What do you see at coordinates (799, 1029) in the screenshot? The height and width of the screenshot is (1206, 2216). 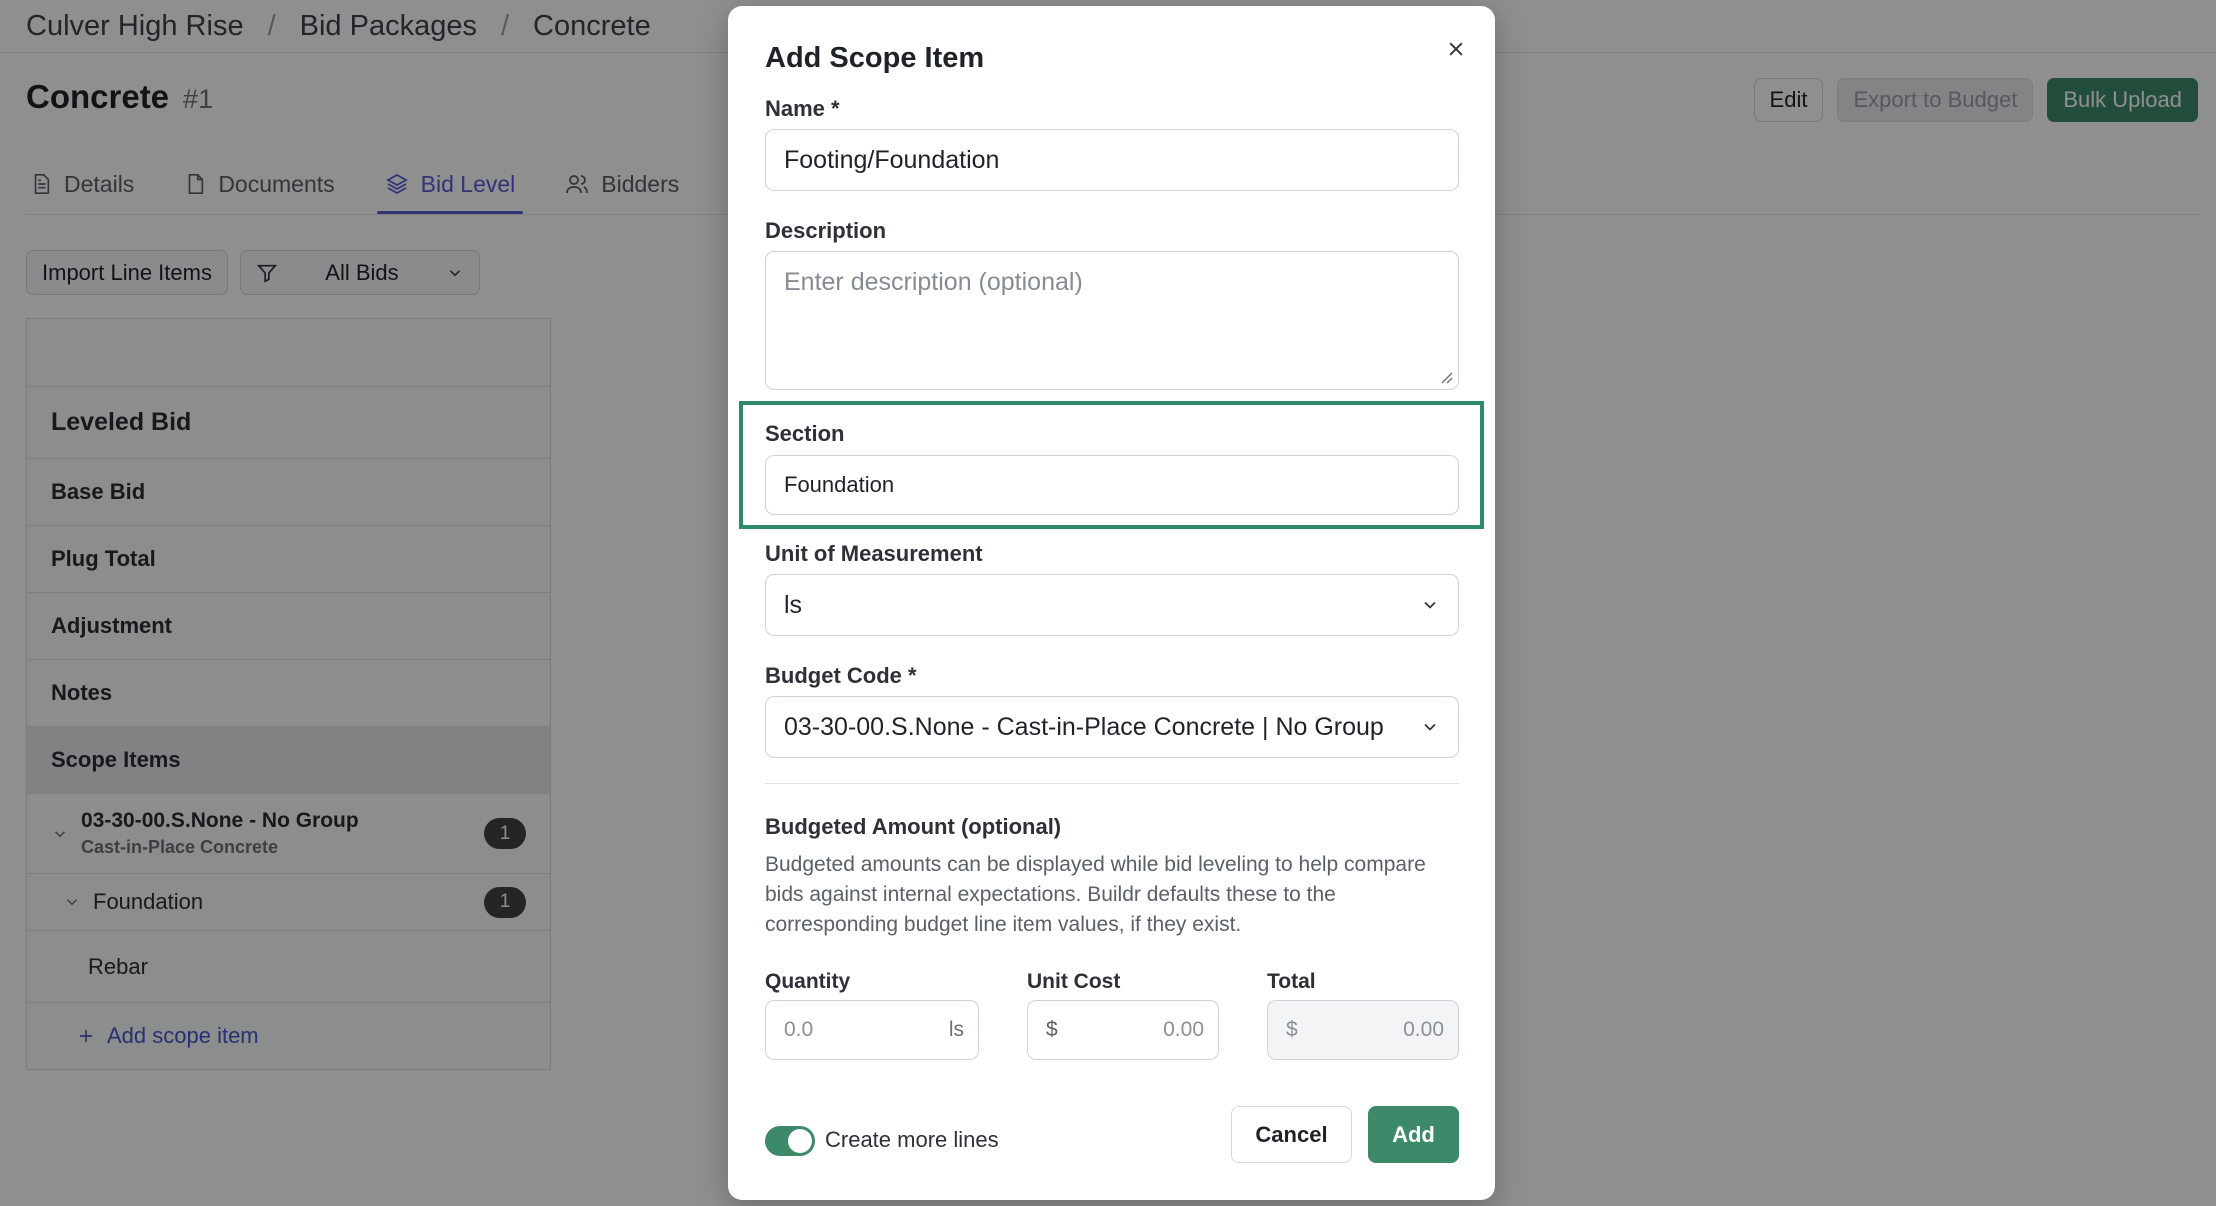 I see `quantity-placeholder: 0.0` at bounding box center [799, 1029].